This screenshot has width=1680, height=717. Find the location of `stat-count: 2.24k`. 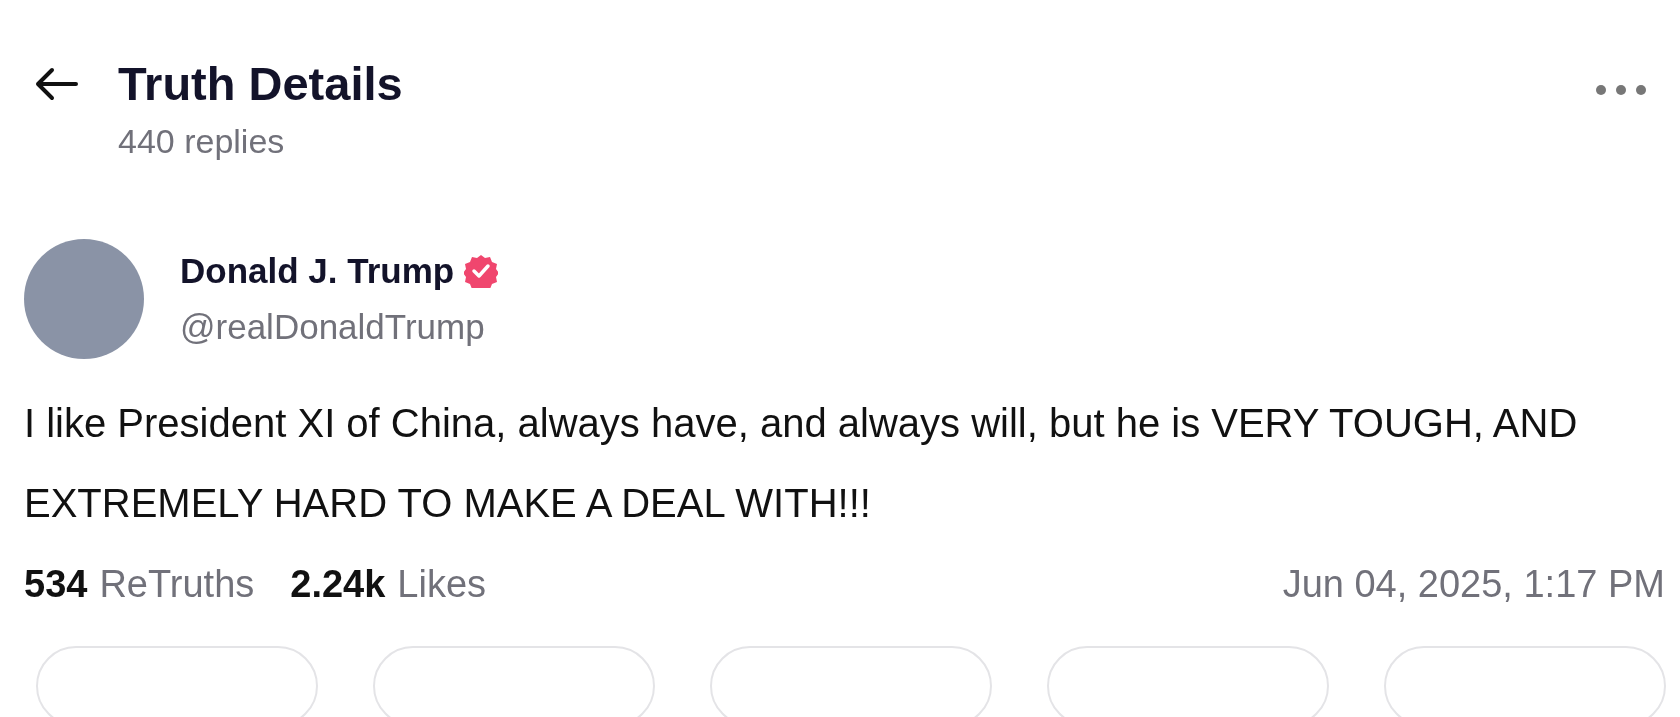

stat-count: 2.24k is located at coordinates (338, 584).